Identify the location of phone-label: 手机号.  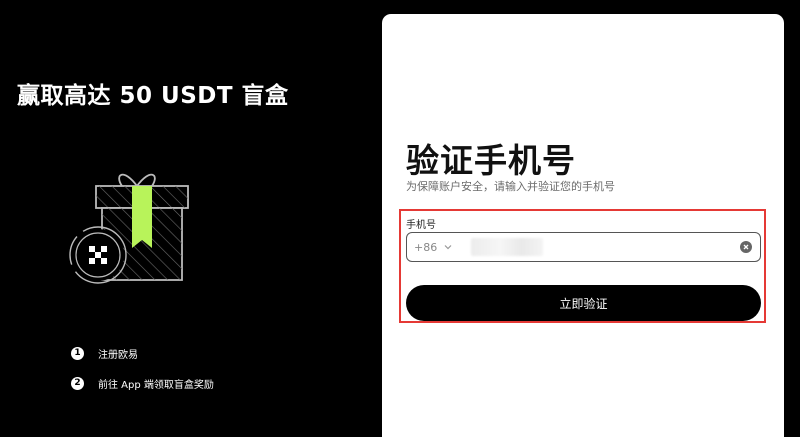
(421, 225).